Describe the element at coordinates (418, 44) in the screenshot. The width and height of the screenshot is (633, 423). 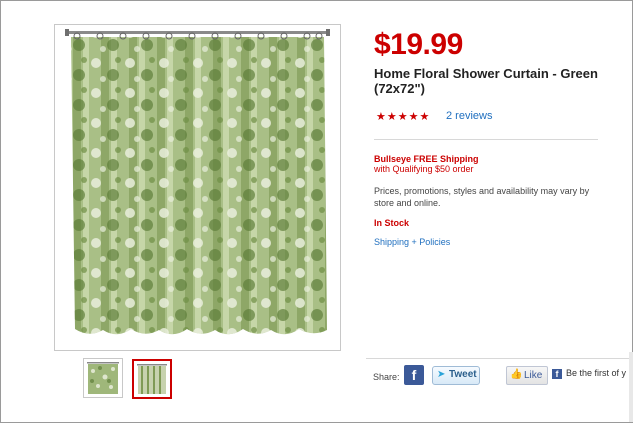
I see `product-price: $19.99` at that location.